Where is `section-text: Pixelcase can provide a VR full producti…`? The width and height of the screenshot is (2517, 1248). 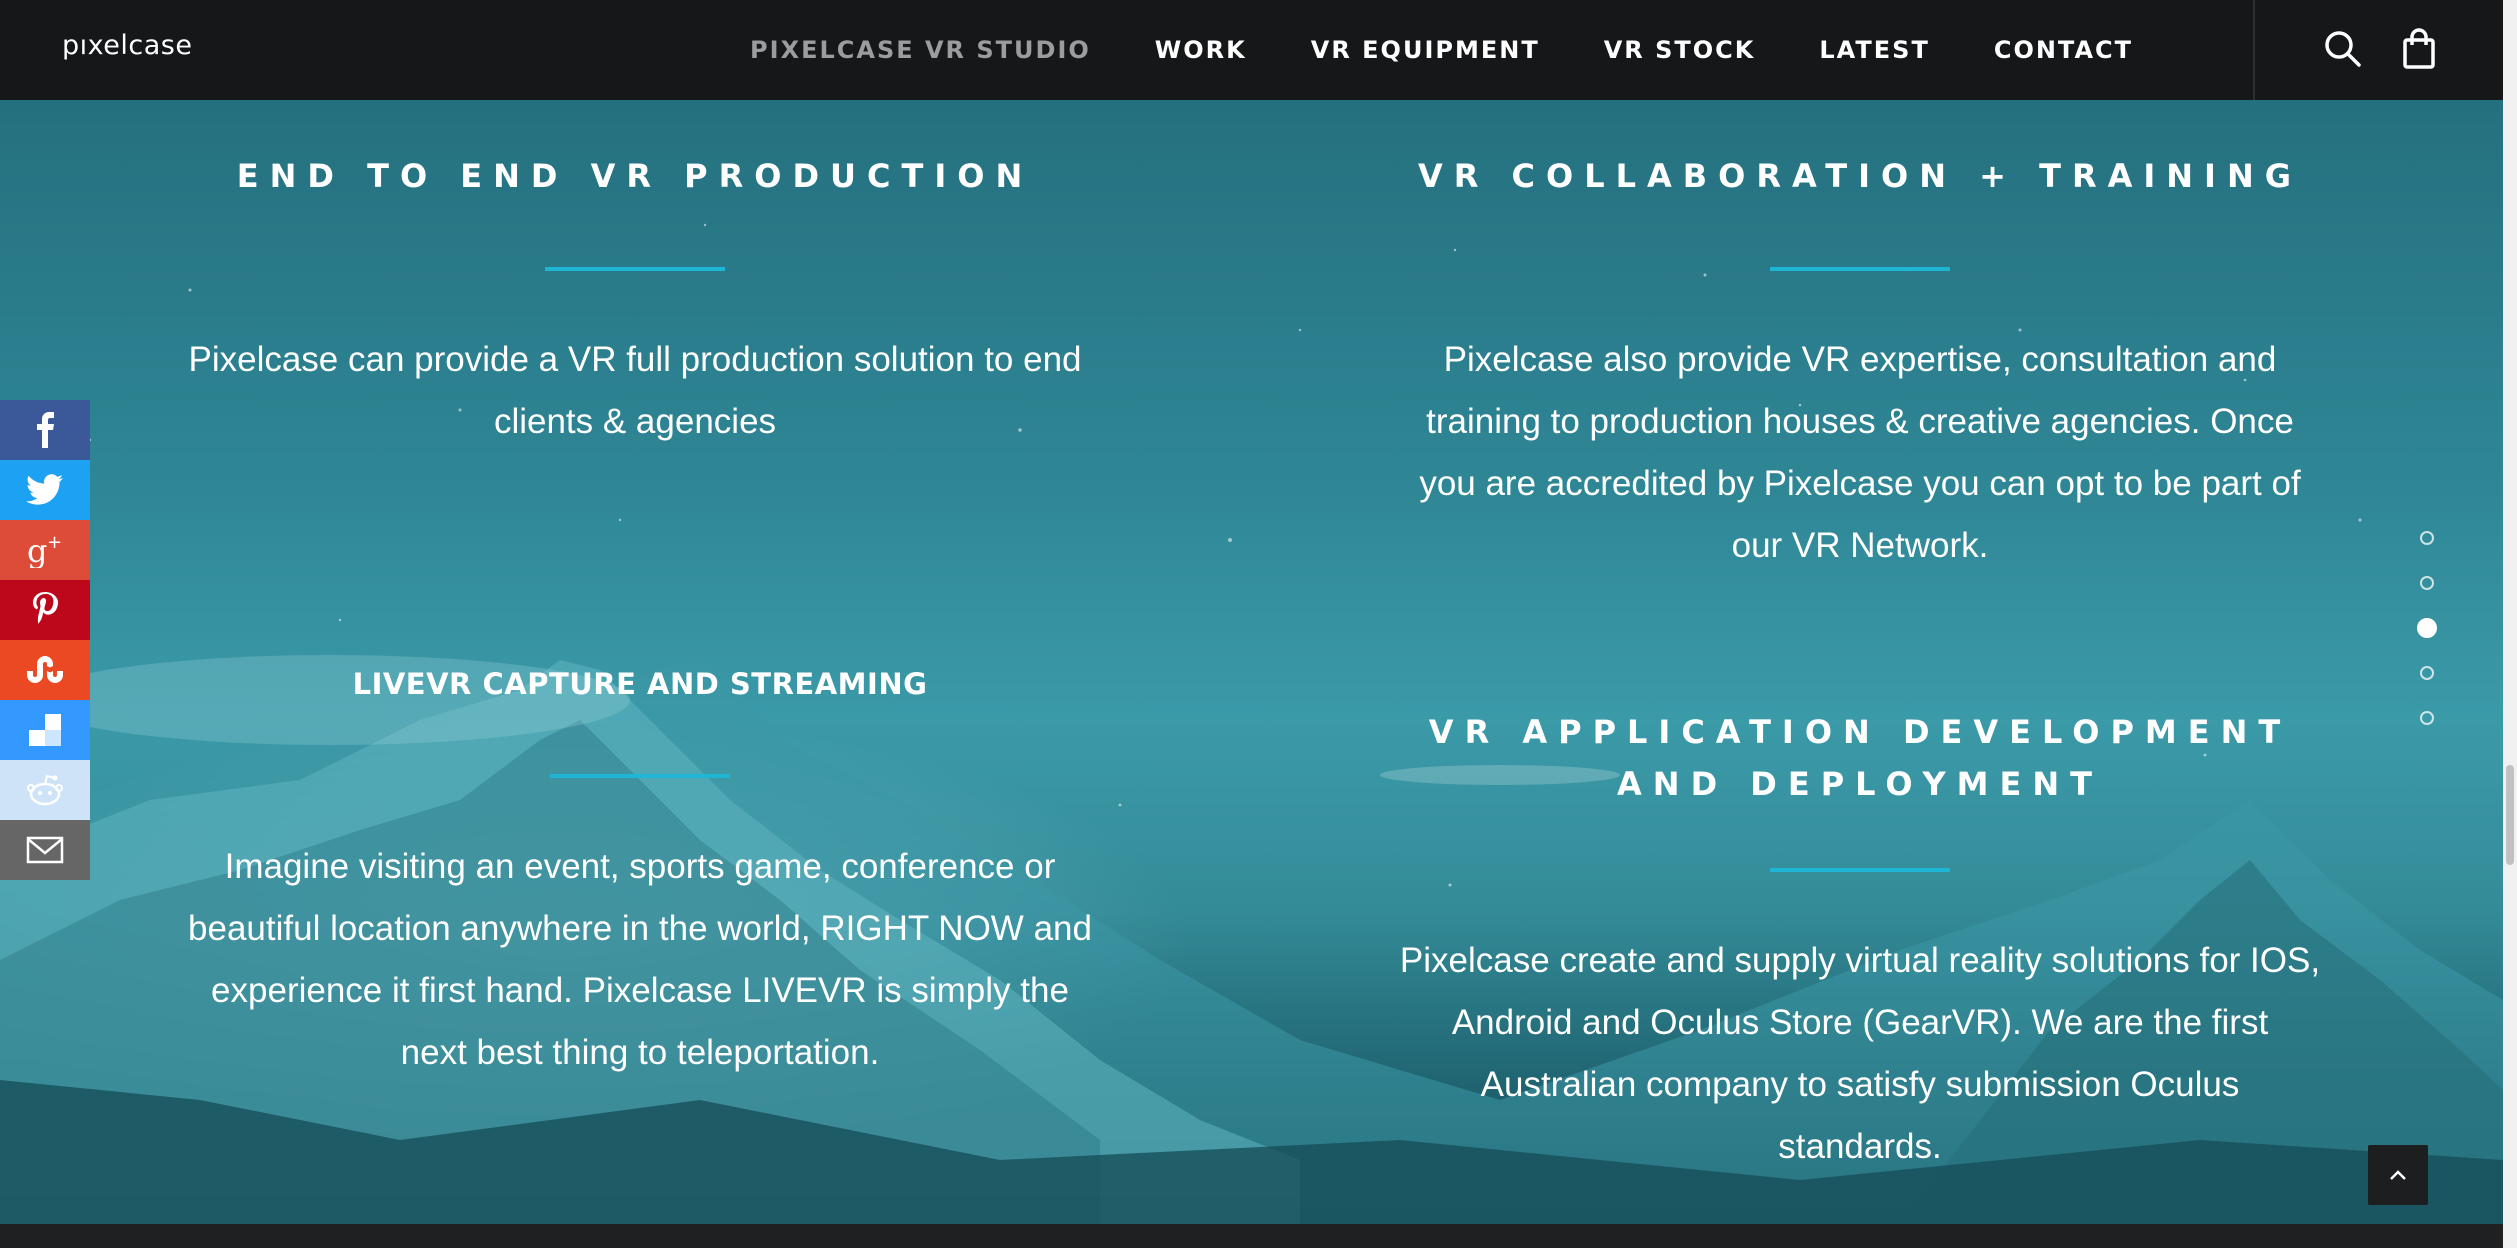
section-text: Pixelcase can provide a VR full producti… is located at coordinates (635, 390).